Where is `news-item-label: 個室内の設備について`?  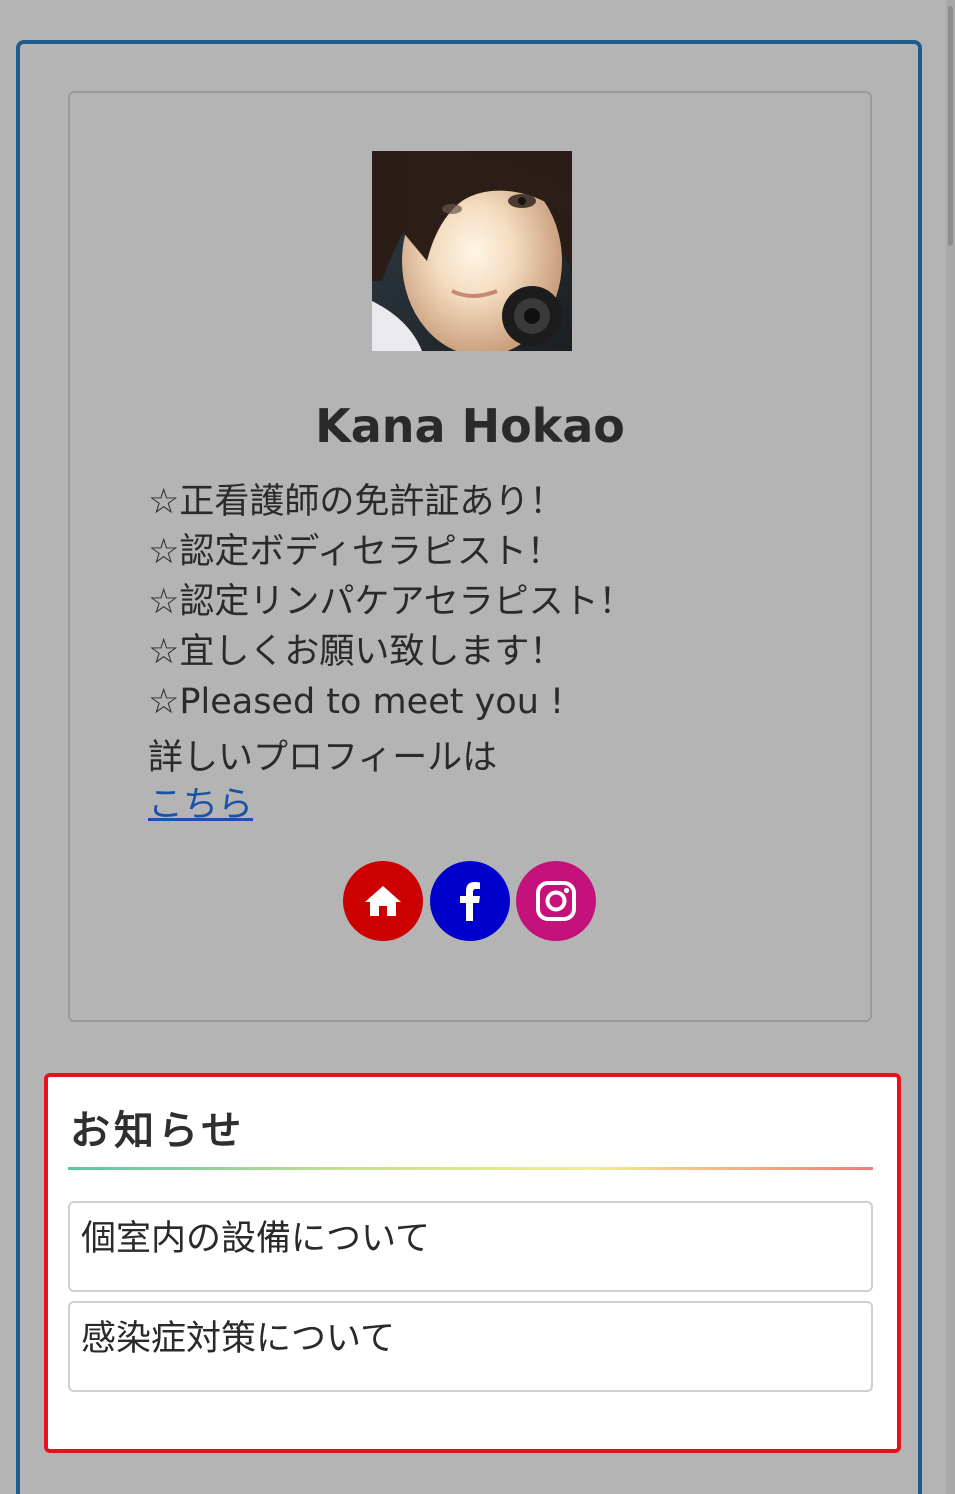 news-item-label: 個室内の設備について is located at coordinates (255, 1239).